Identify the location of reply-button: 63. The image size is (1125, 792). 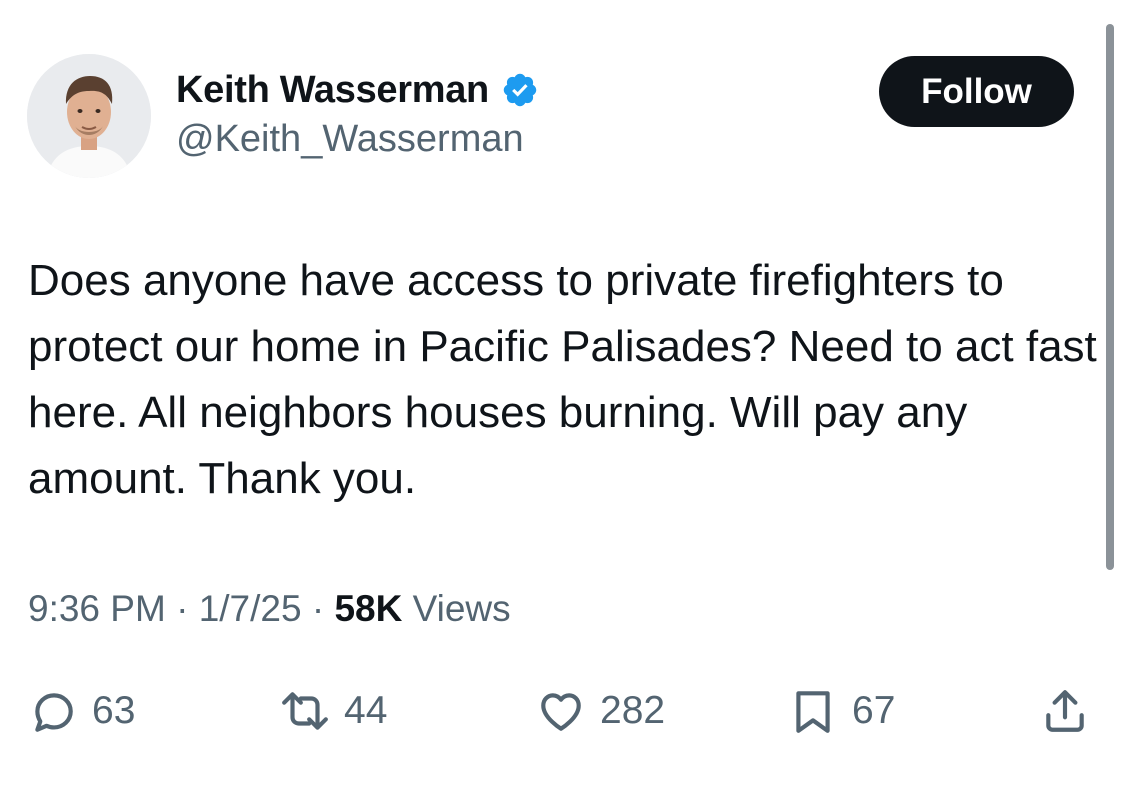
(81, 711).